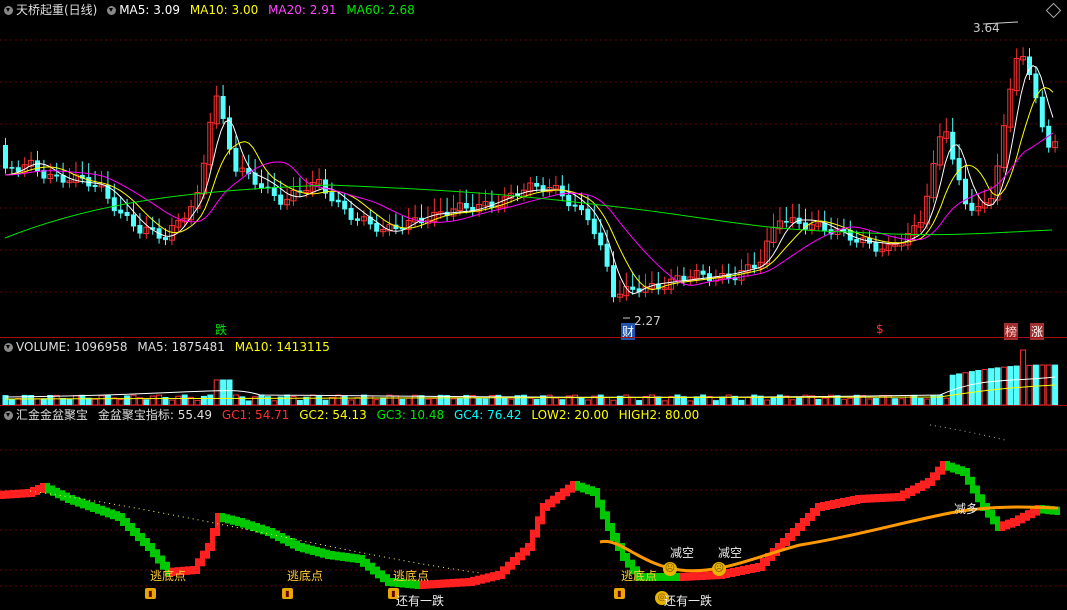  Describe the element at coordinates (411, 576) in the screenshot. I see `escape-bottom-label: 逃底点` at that location.